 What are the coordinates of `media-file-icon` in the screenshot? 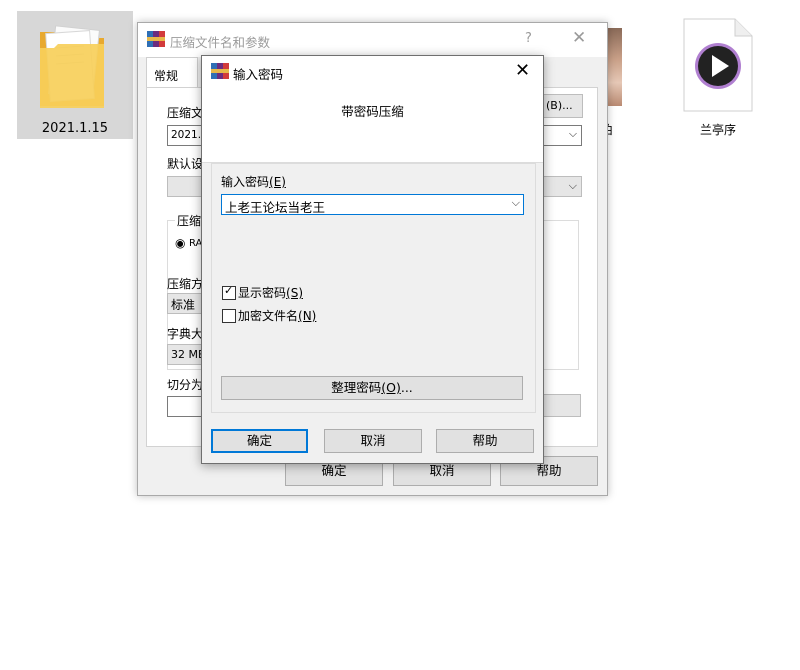 It's located at (718, 65).